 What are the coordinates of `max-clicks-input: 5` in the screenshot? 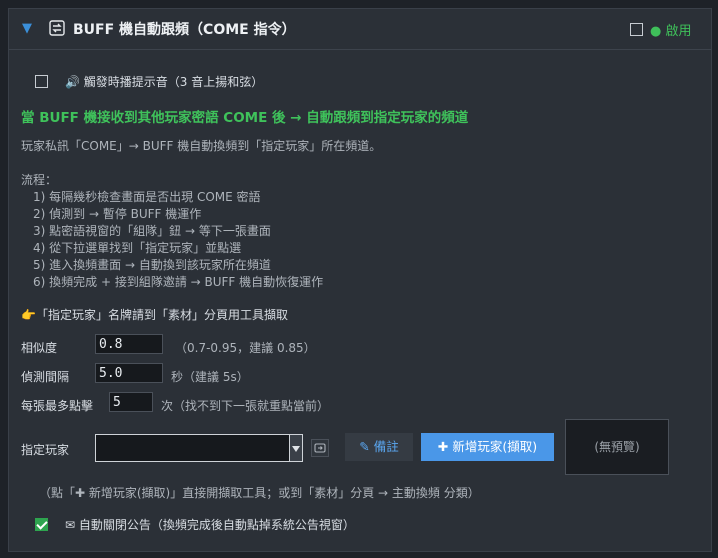 It's located at (131, 402).